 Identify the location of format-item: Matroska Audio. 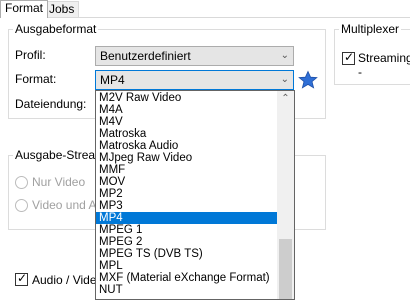
(187, 146).